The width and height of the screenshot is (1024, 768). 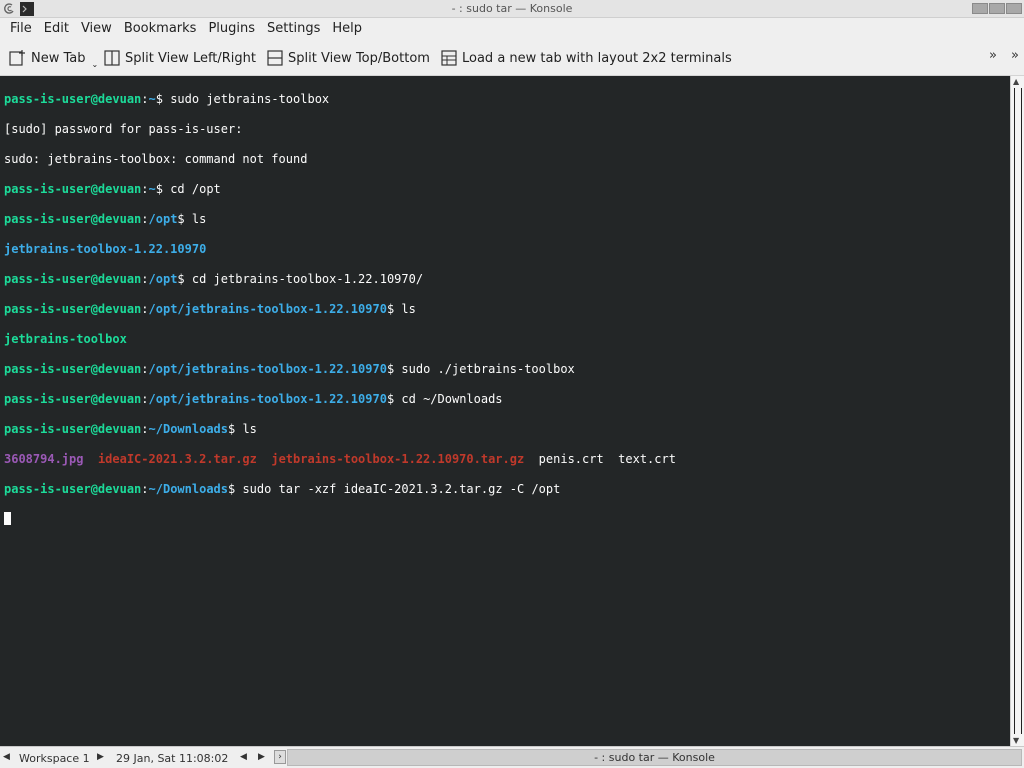 I want to click on file-entry: penis.crt, so click(x=571, y=459).